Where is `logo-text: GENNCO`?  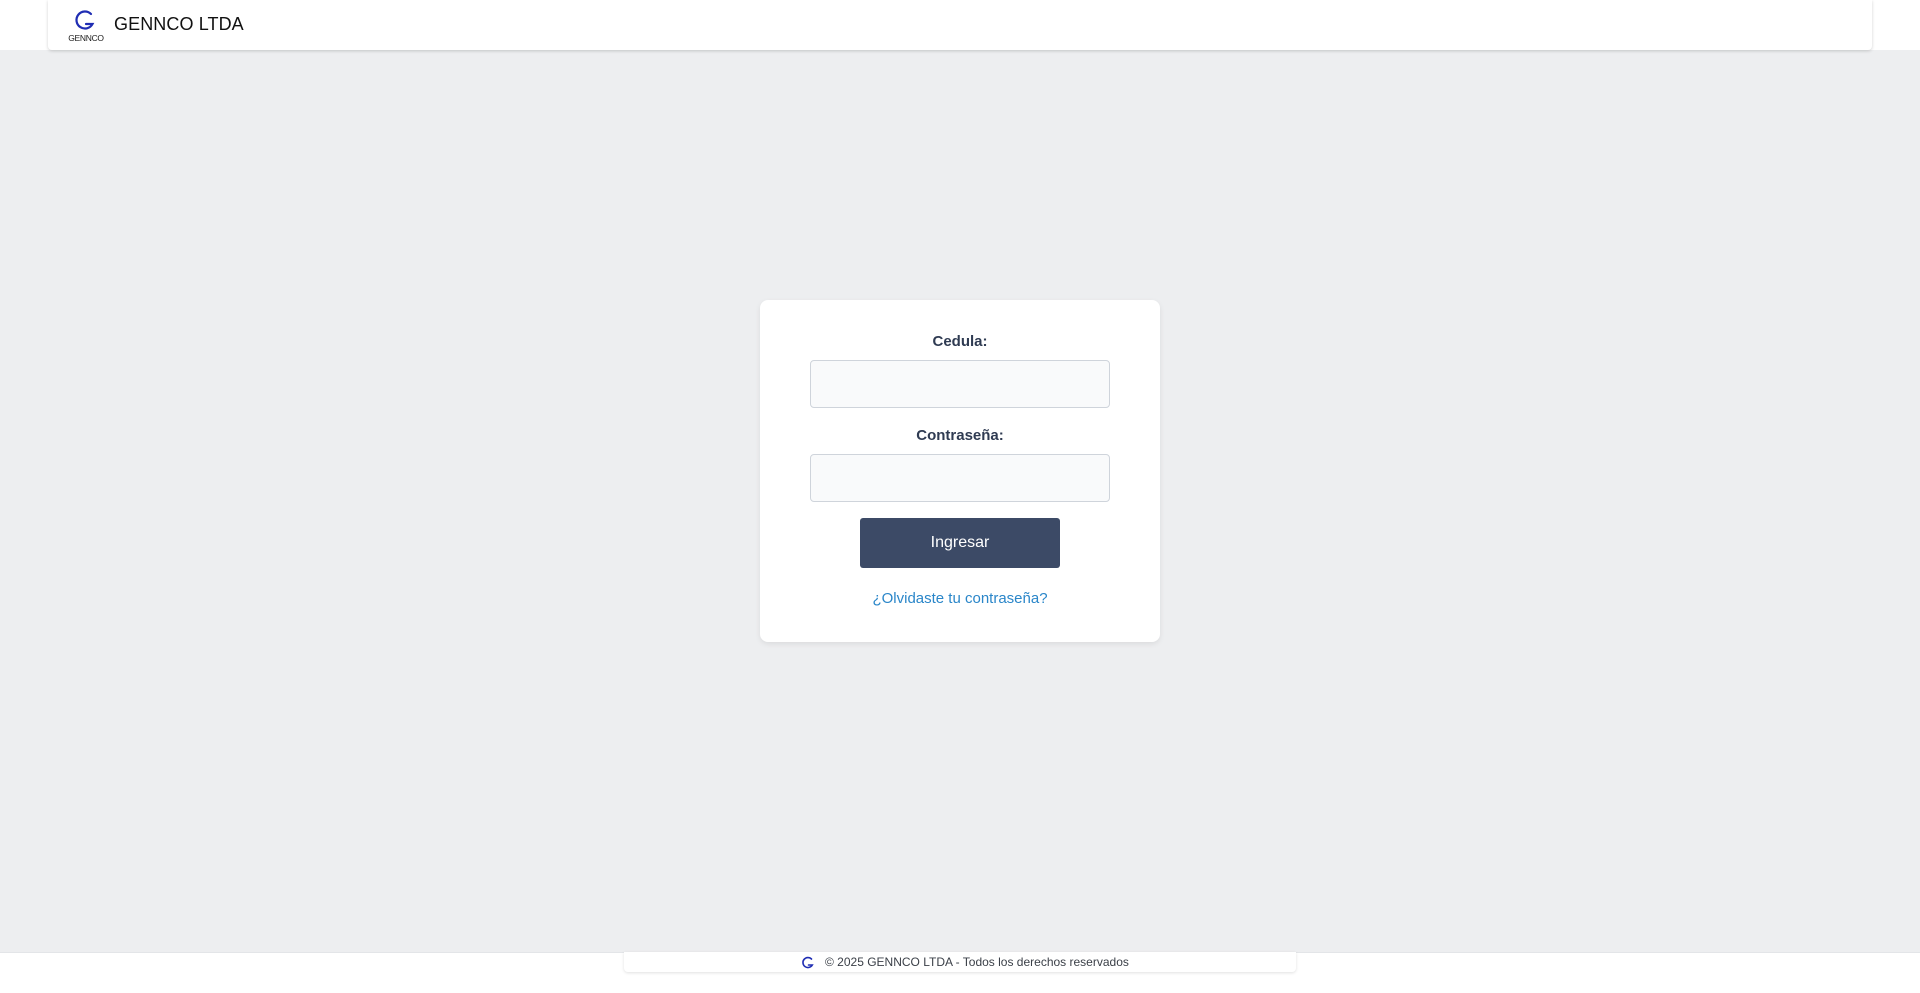
logo-text: GENNCO is located at coordinates (86, 38).